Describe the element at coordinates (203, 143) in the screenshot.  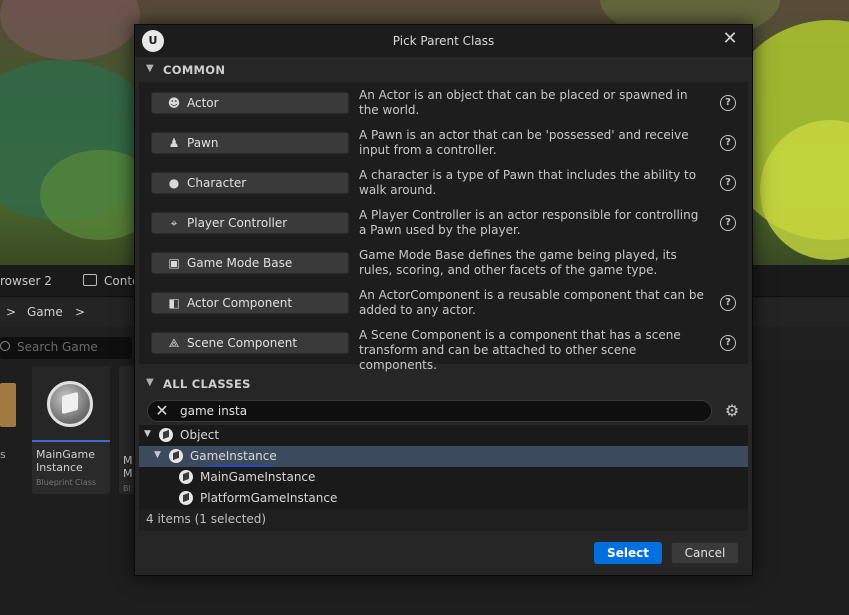
I see `class-button-label: Pawn` at that location.